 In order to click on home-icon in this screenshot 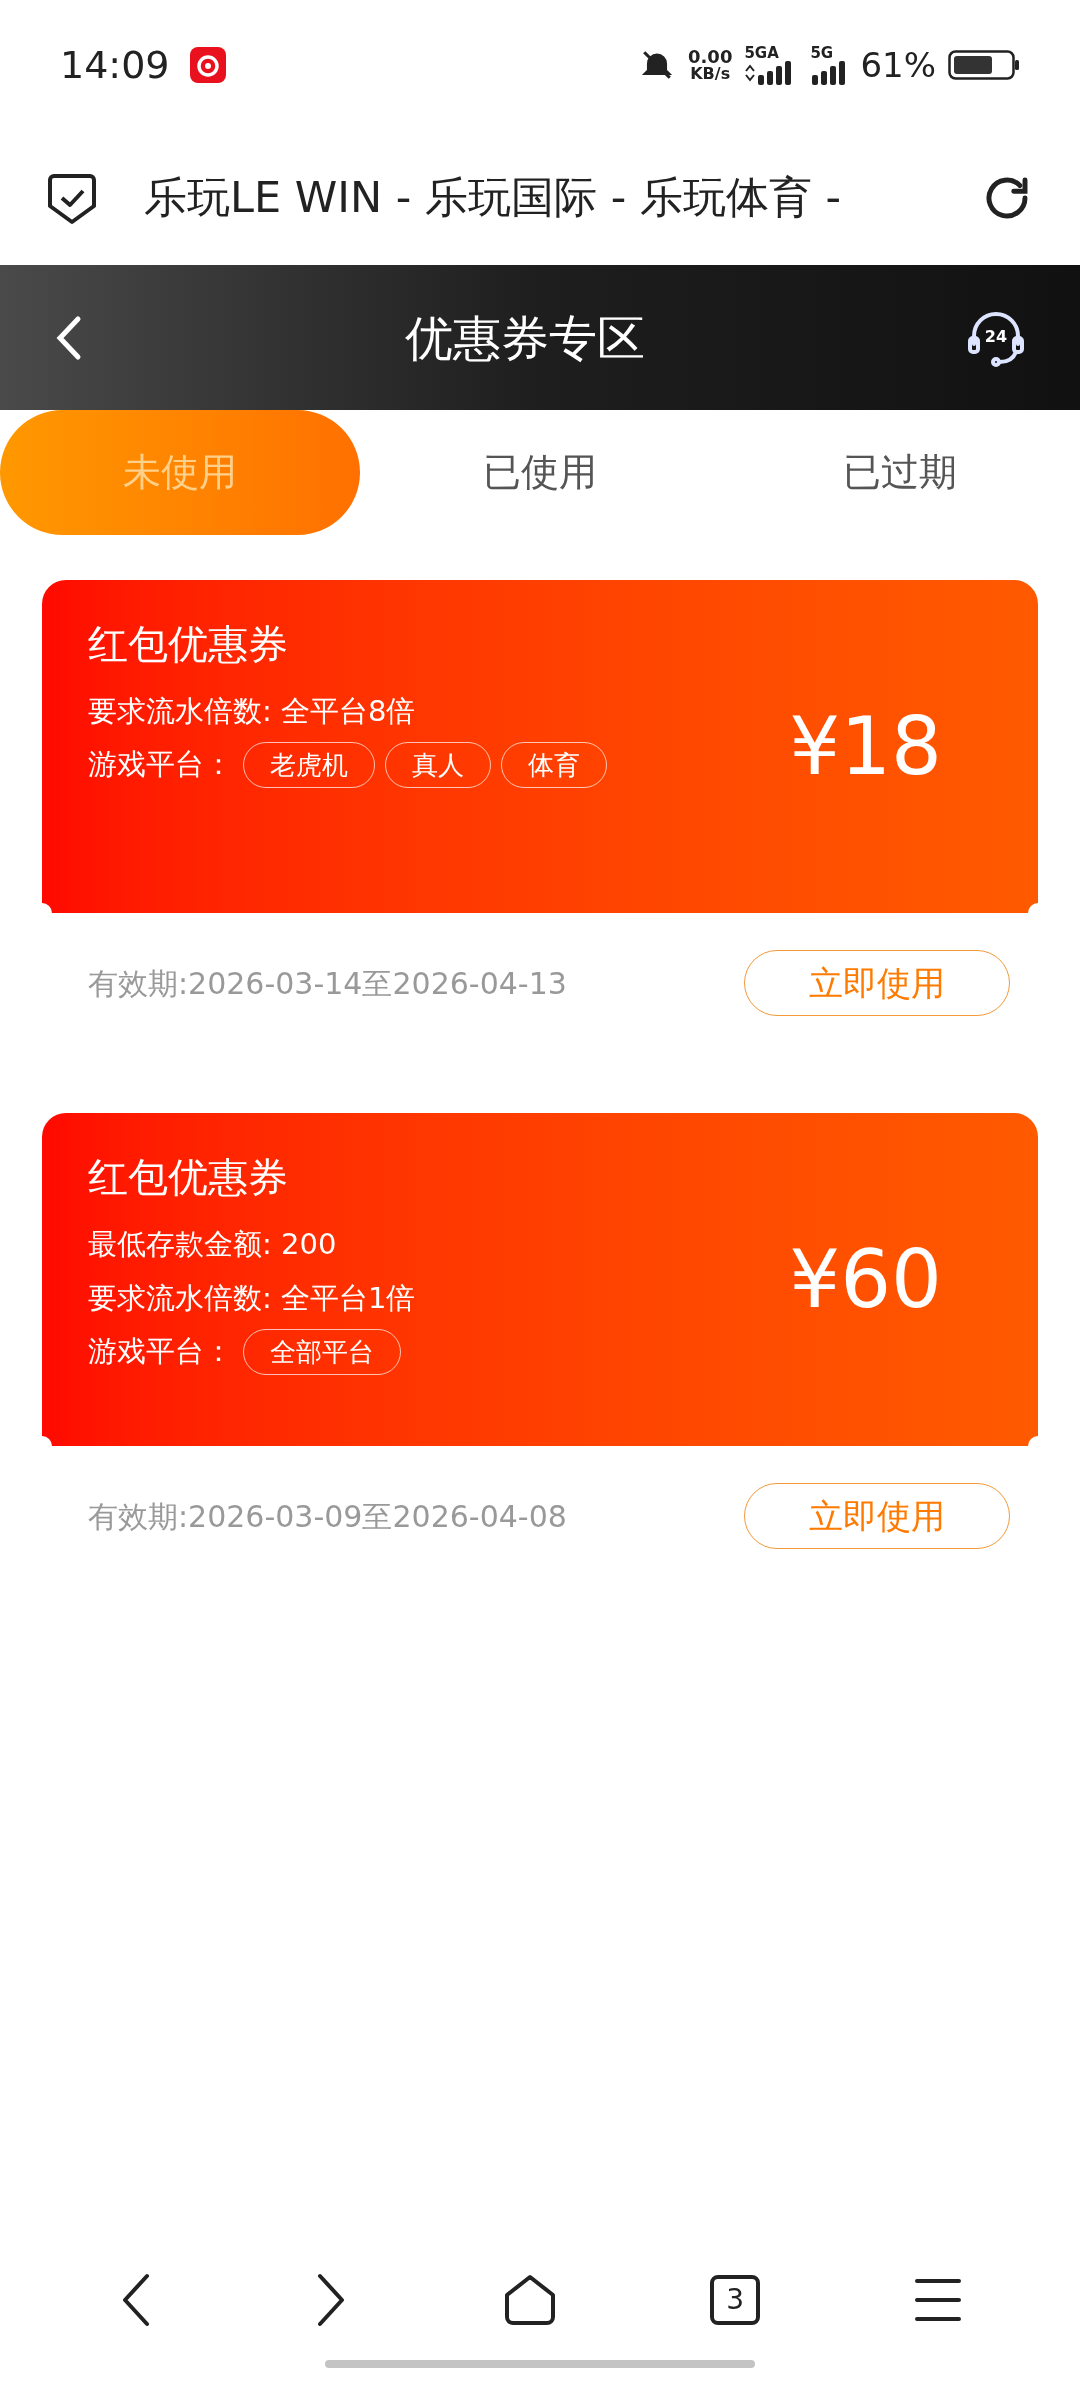, I will do `click(529, 2300)`.